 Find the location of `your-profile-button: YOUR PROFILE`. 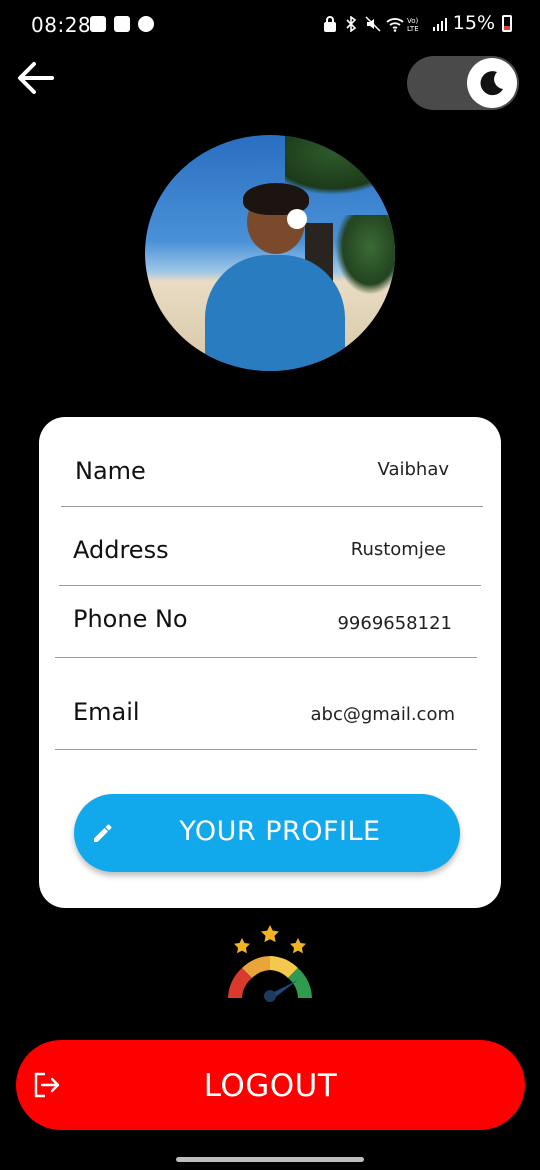

your-profile-button: YOUR PROFILE is located at coordinates (267, 833).